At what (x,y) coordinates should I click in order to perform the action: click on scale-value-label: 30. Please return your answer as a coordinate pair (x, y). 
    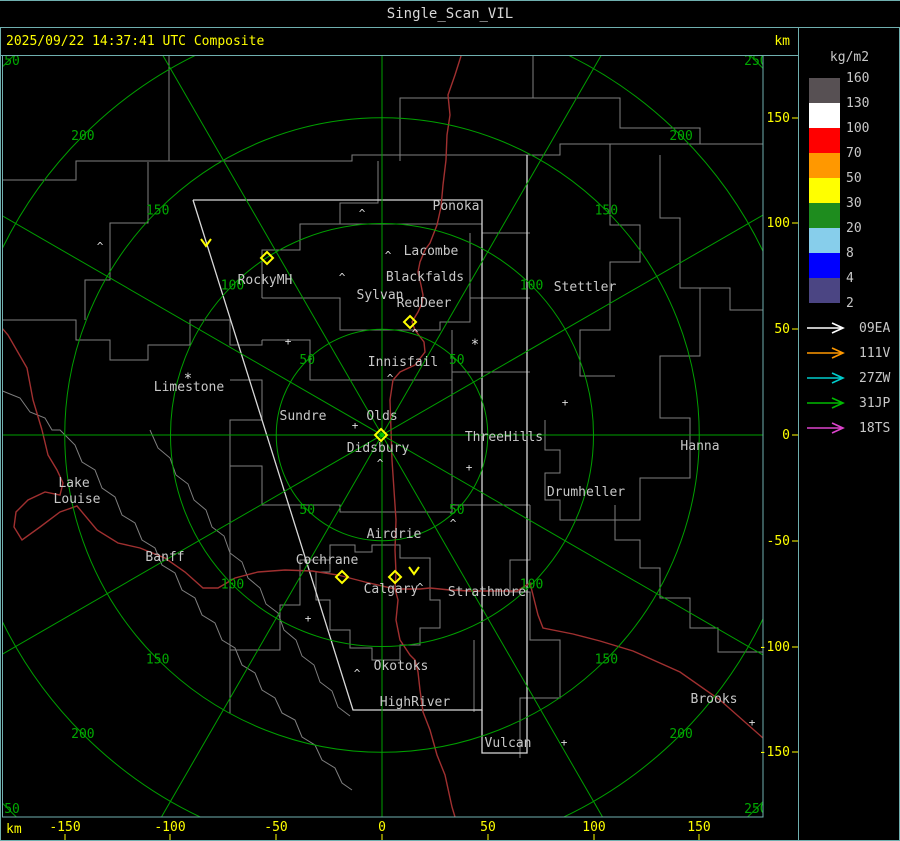
    Looking at the image, I should click on (854, 203).